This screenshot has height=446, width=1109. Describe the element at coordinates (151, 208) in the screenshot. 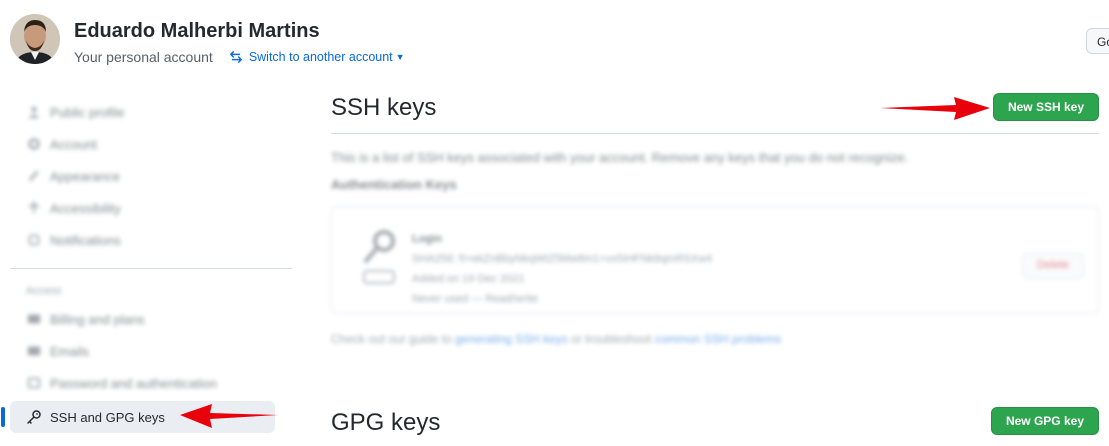

I see `sidebar-item-accessibility: Accessibility` at that location.